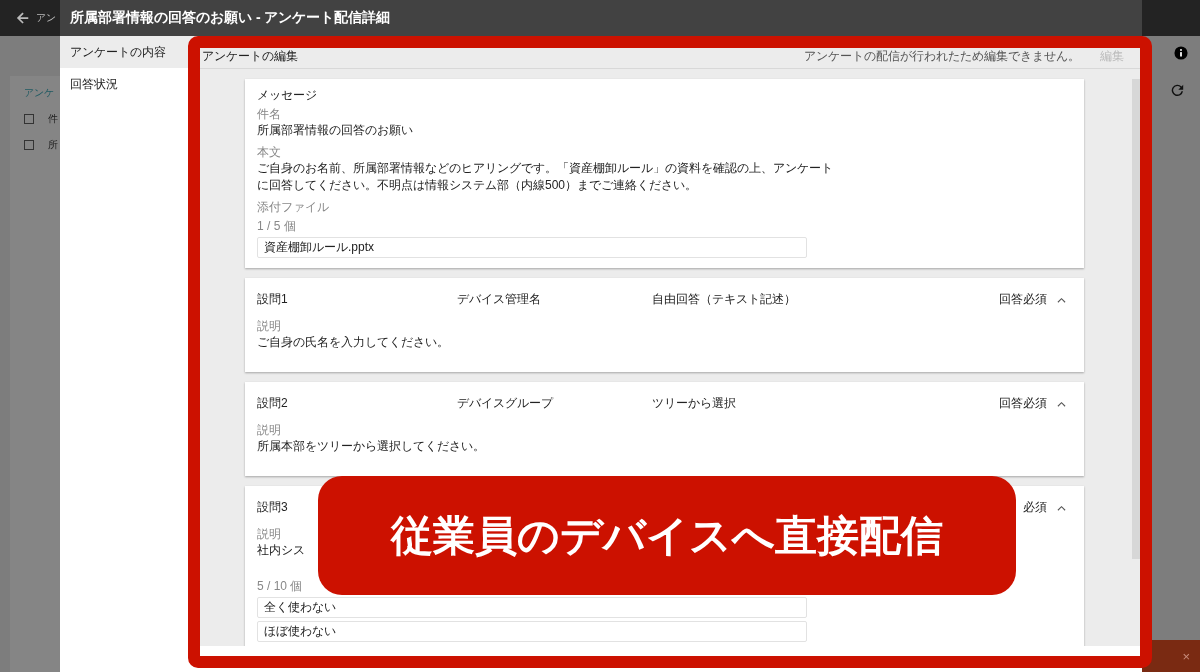 This screenshot has height=672, width=1200. Describe the element at coordinates (694, 403) in the screenshot. I see `answer-type: ツリーから選択` at that location.